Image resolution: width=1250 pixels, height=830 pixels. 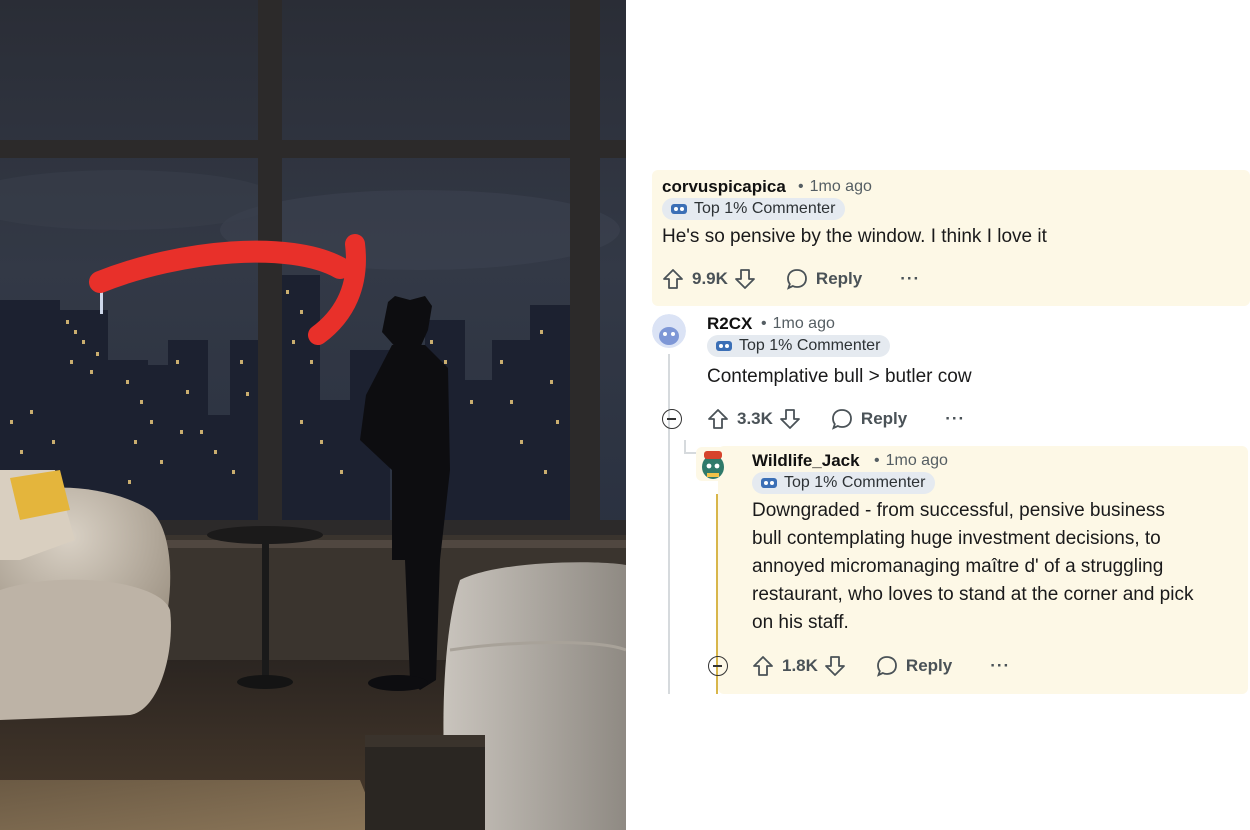 I want to click on comment-line: on his staff., so click(x=800, y=622).